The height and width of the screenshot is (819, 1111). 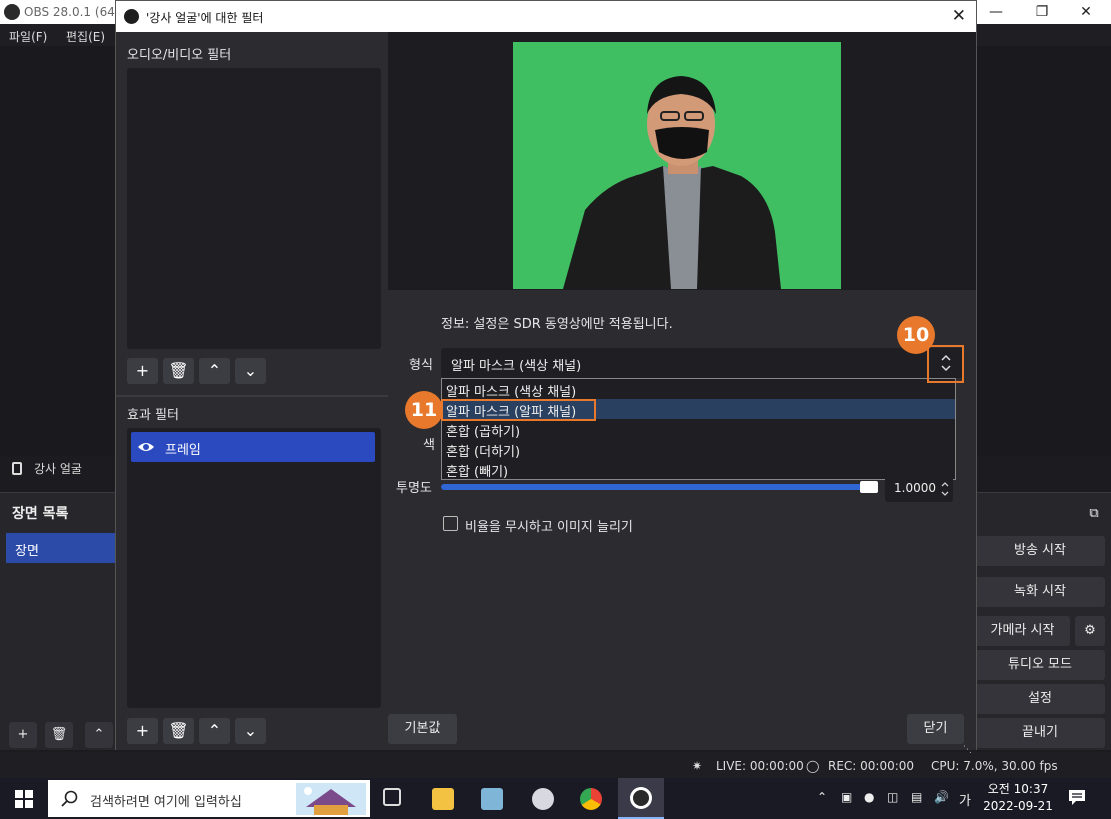 I want to click on dialog-title: '강사 얼굴'에 대한 필터, so click(x=205, y=18).